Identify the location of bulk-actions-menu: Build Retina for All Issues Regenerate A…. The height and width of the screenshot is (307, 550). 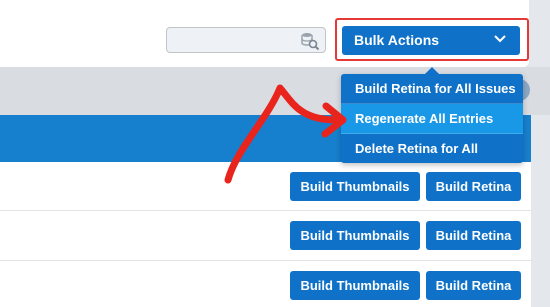
(432, 115).